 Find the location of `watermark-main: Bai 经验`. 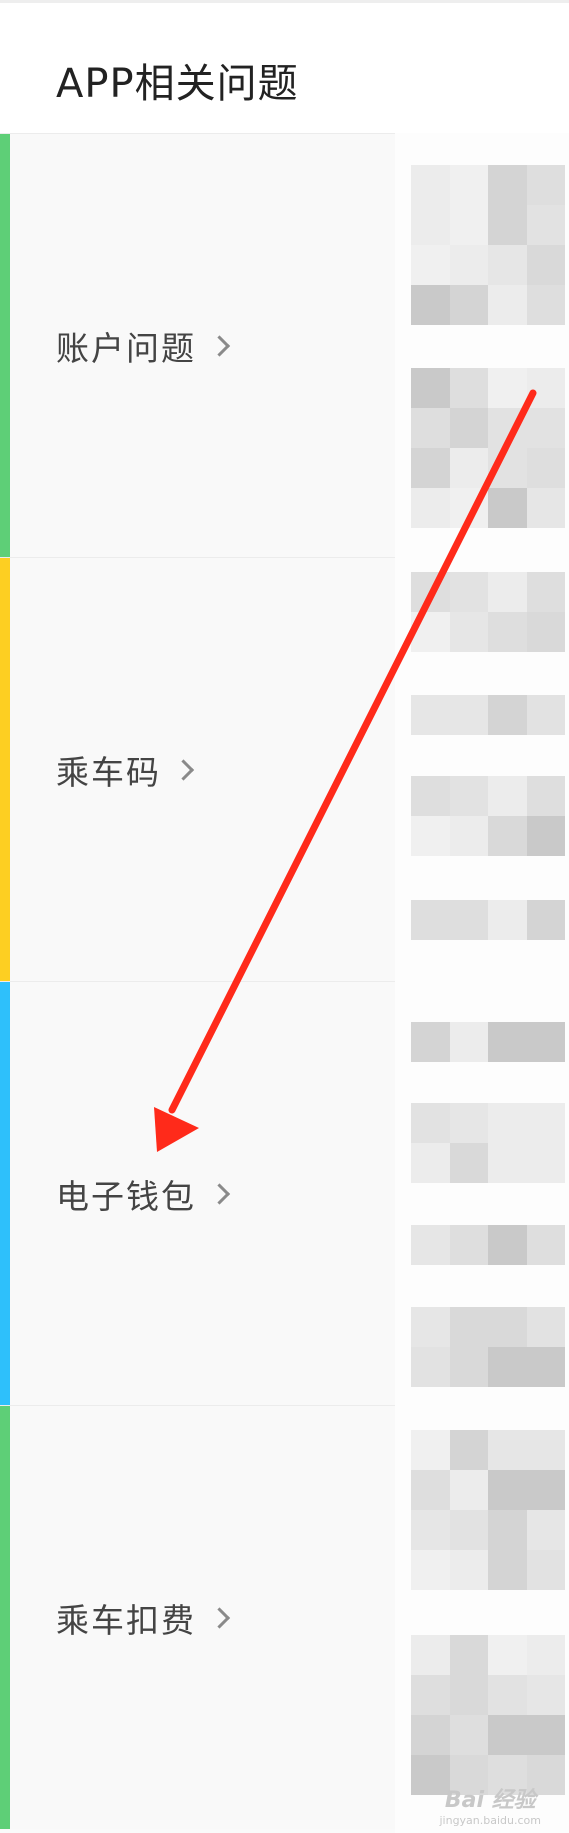

watermark-main: Bai 经验 is located at coordinates (490, 1800).